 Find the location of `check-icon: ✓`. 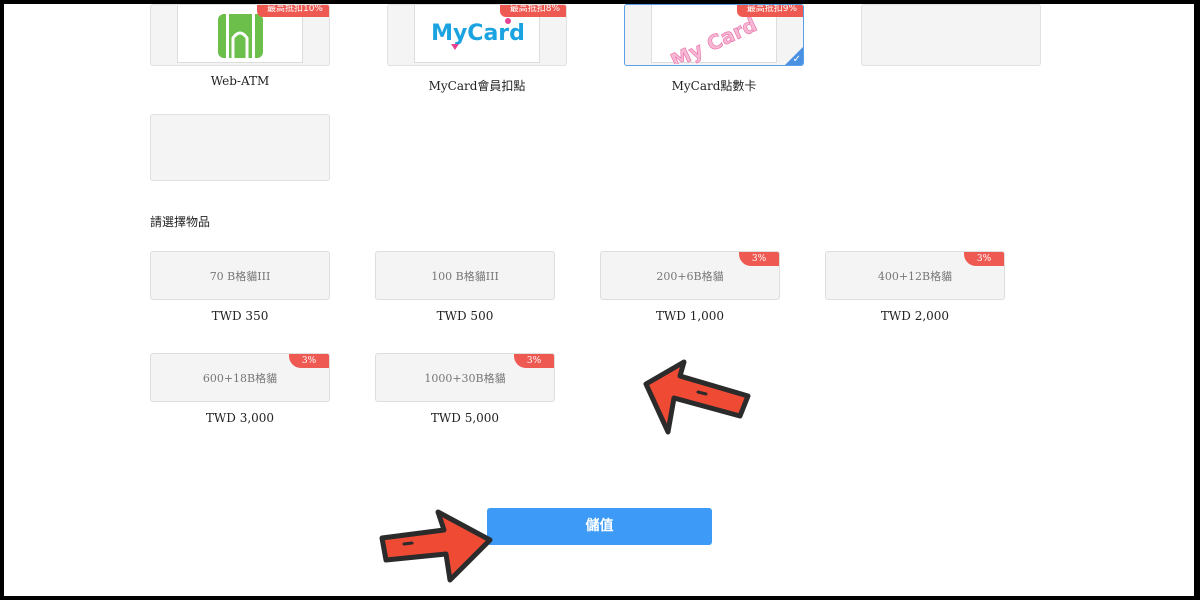

check-icon: ✓ is located at coordinates (796, 59).